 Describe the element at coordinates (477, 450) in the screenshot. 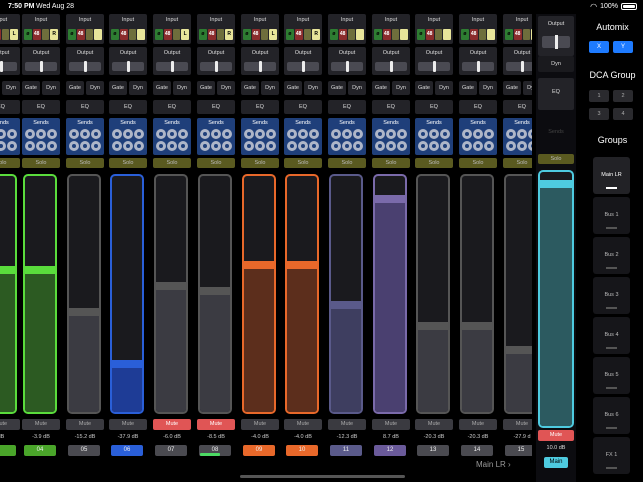

I see `channel-number: 14` at that location.